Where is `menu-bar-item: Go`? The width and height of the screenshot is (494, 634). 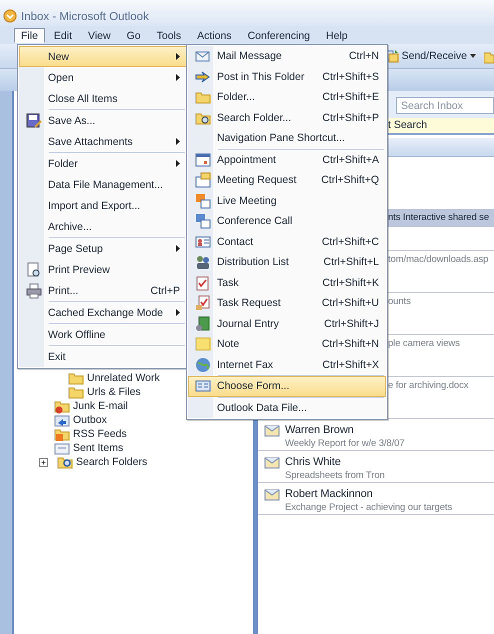 menu-bar-item: Go is located at coordinates (134, 35).